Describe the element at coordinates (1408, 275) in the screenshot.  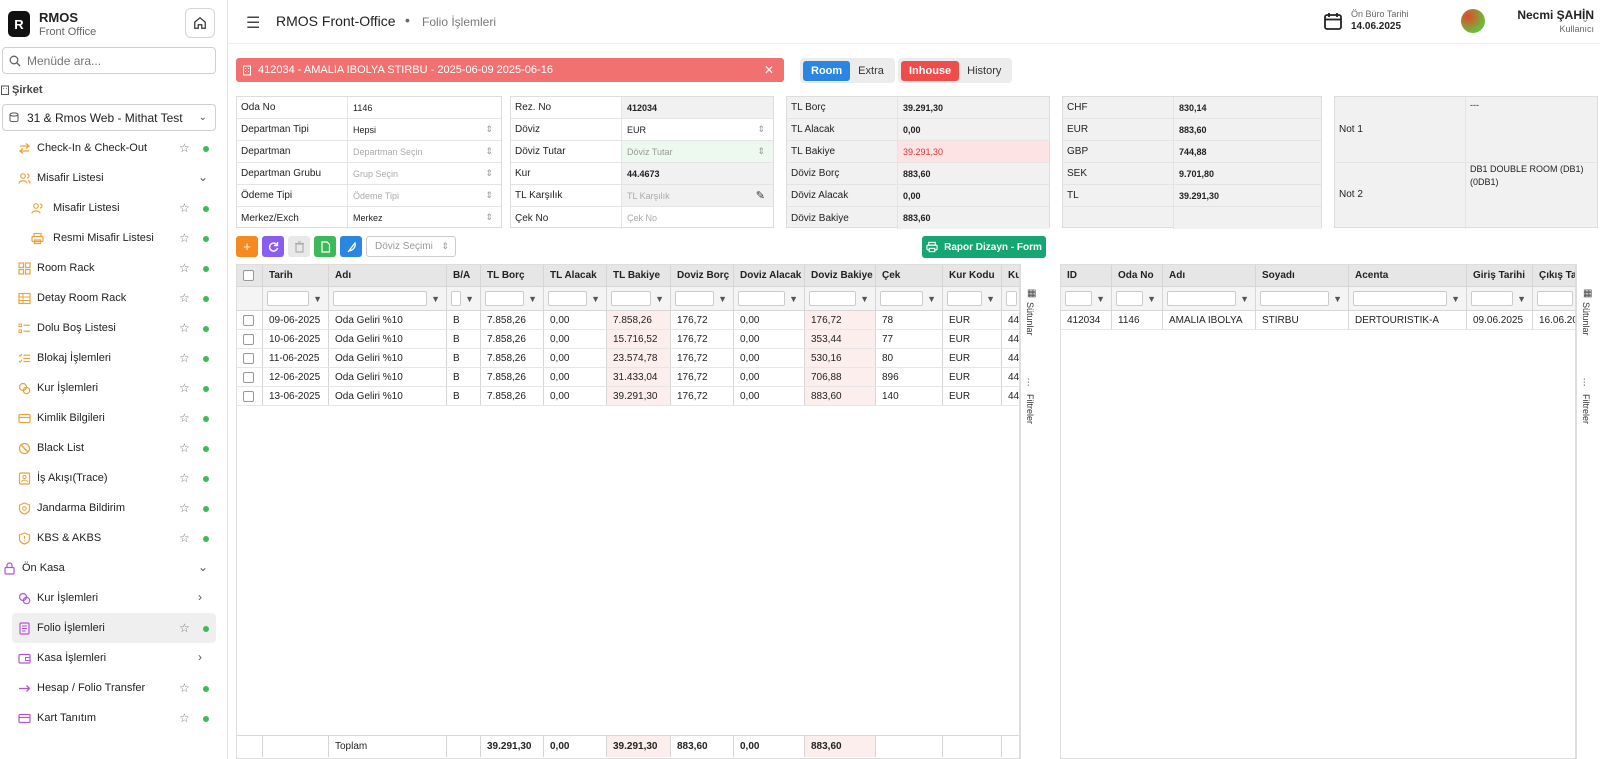
I see `column-header: Acenta` at that location.